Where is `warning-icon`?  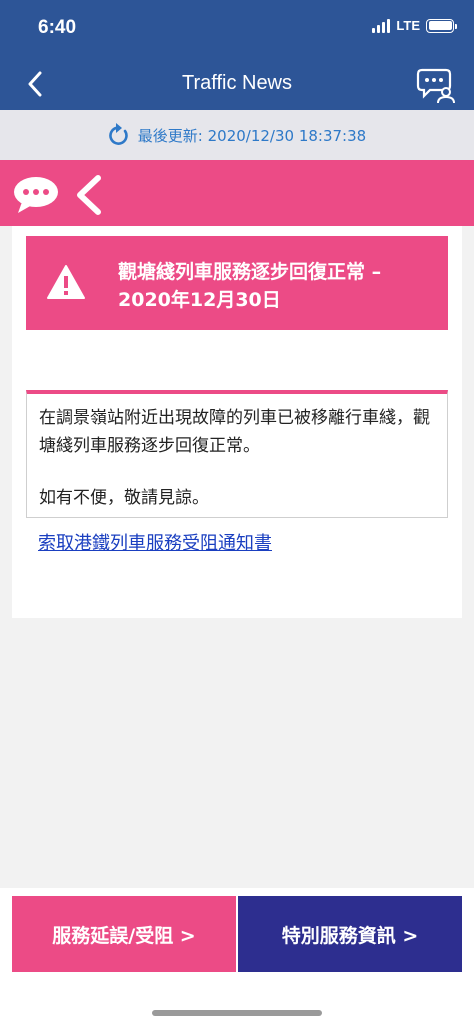
warning-icon is located at coordinates (66, 282).